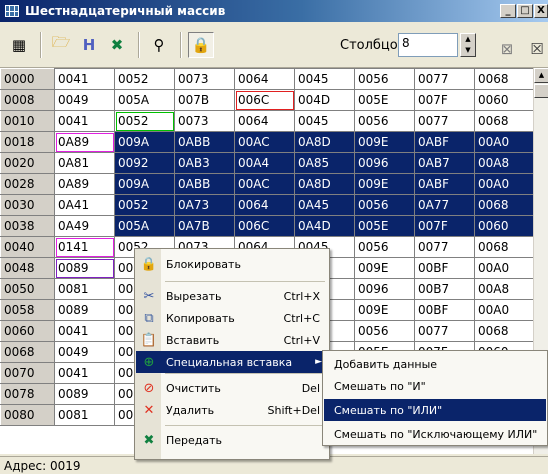  I want to click on hex-cell: 0081, so click(84, 289).